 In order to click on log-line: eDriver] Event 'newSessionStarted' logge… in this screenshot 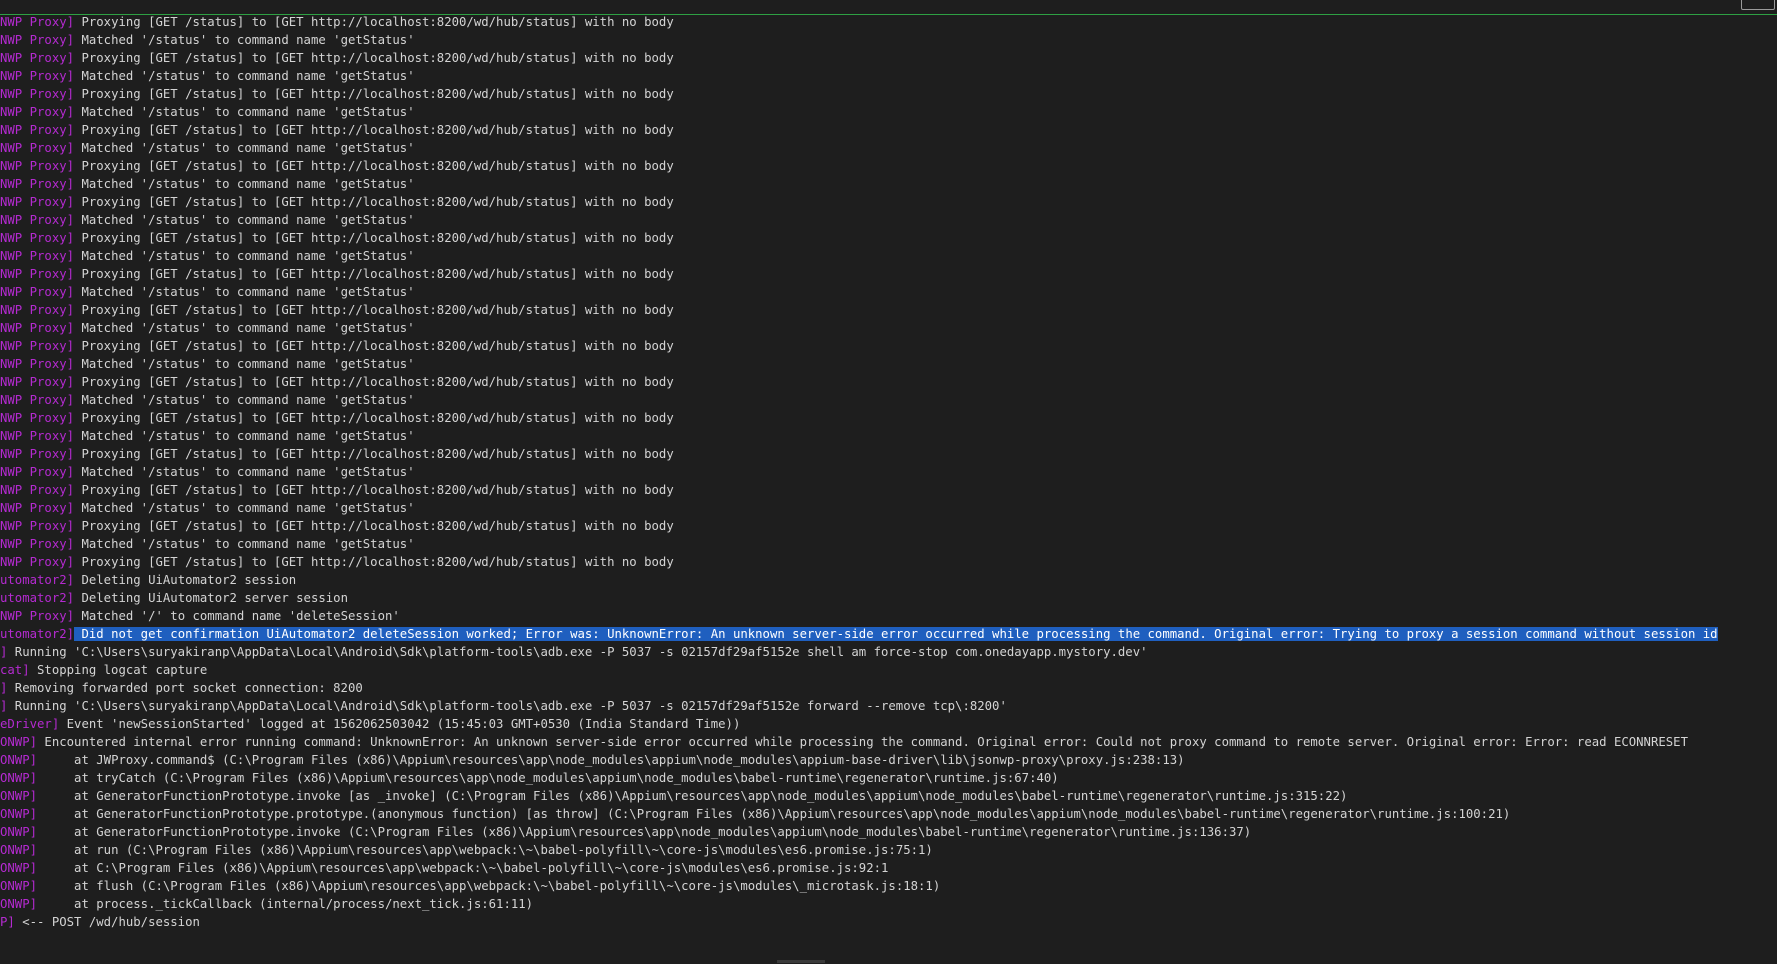, I will do `click(888, 724)`.